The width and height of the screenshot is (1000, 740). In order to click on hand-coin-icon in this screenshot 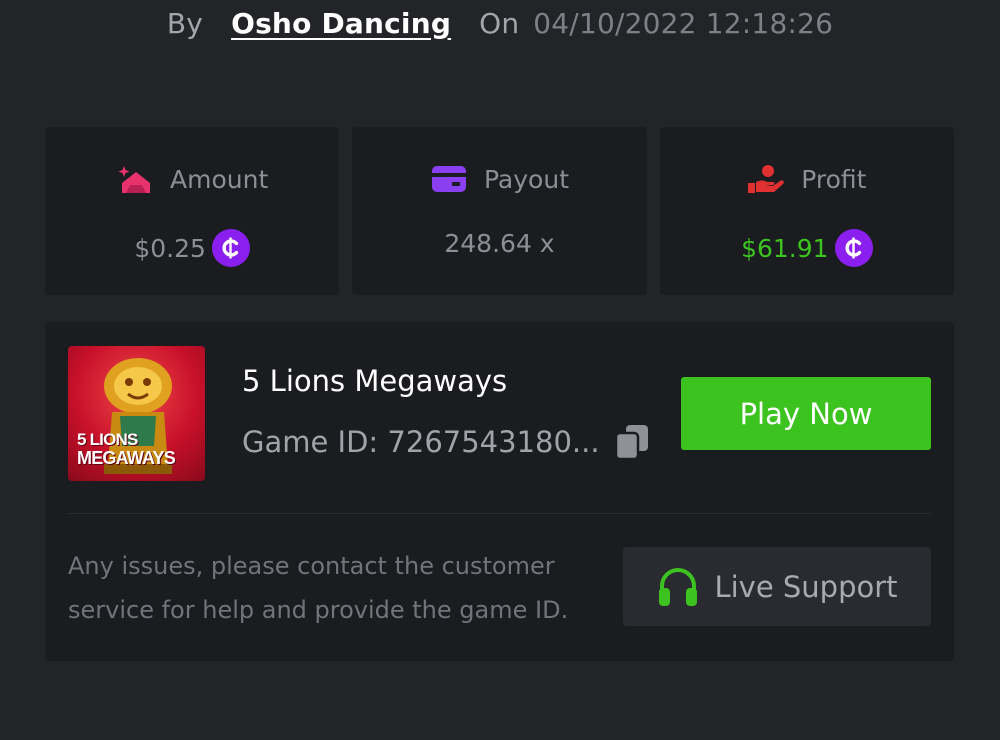, I will do `click(766, 179)`.